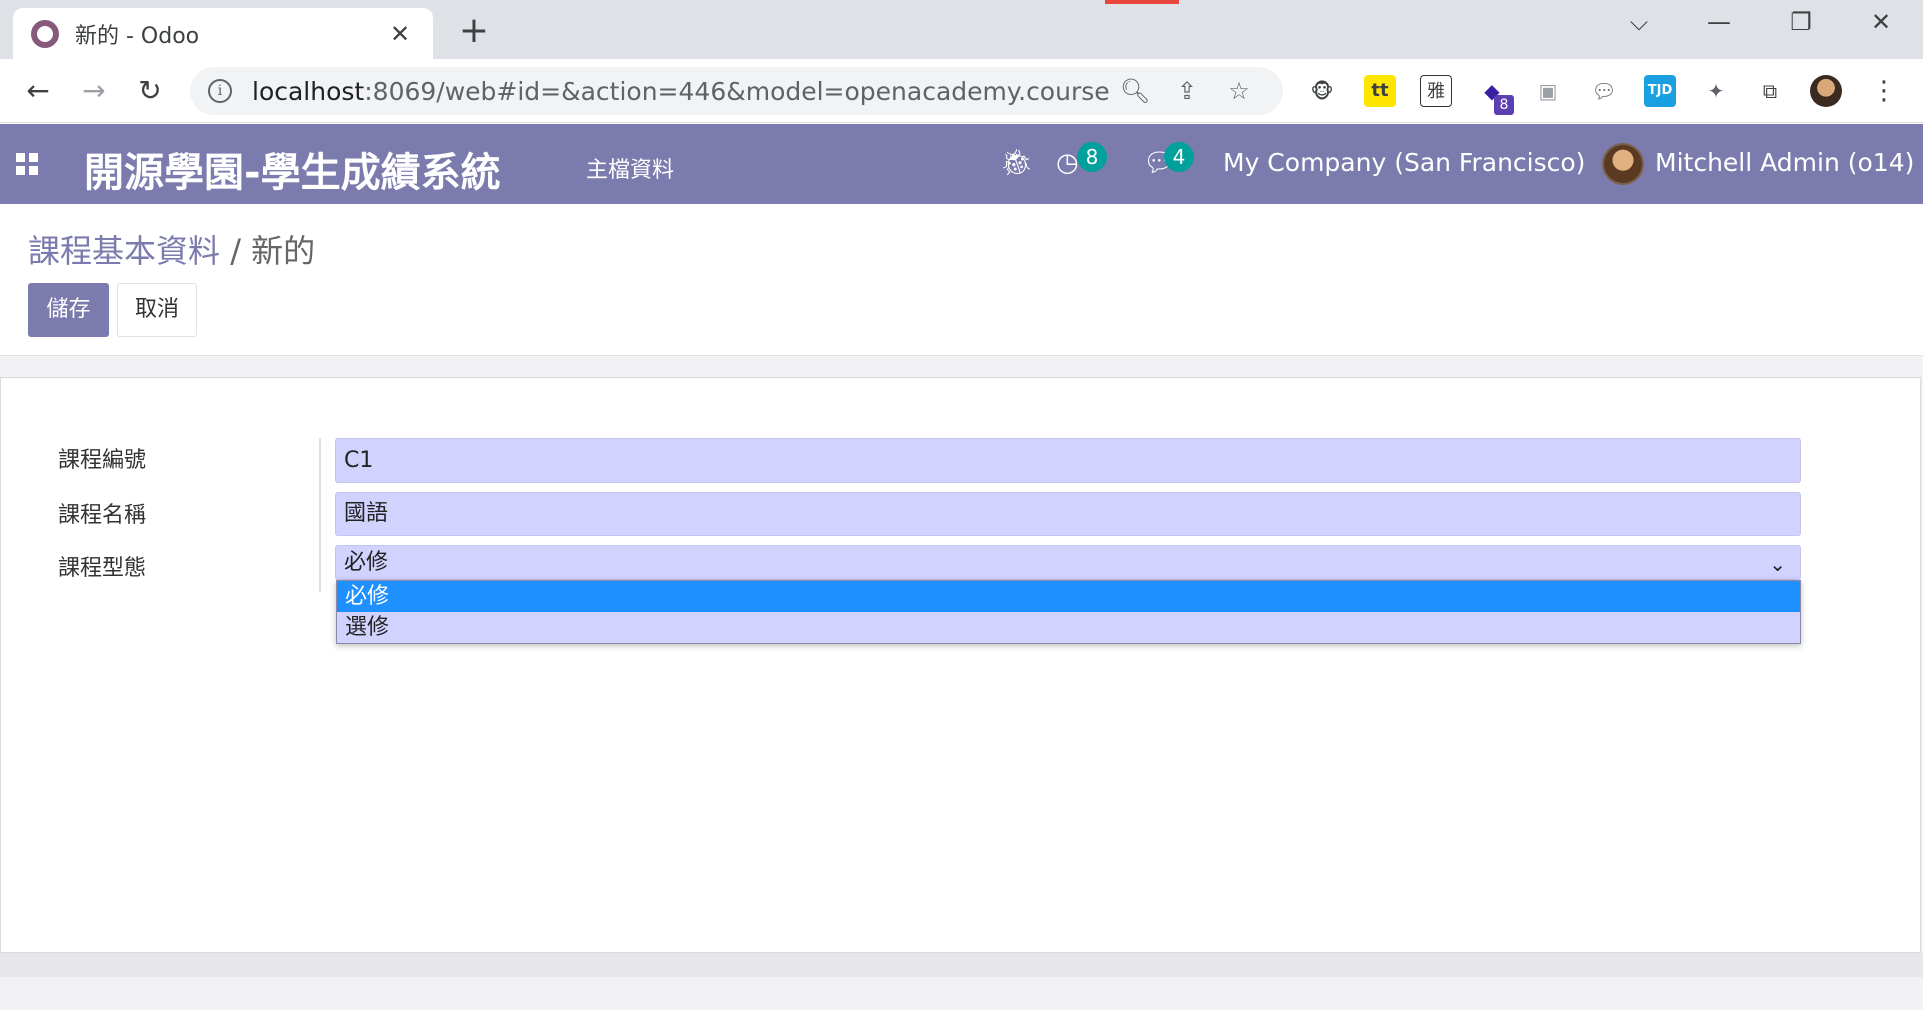  Describe the element at coordinates (1784, 162) in the screenshot. I see `user-menu: Mitchell Admin (o14)` at that location.